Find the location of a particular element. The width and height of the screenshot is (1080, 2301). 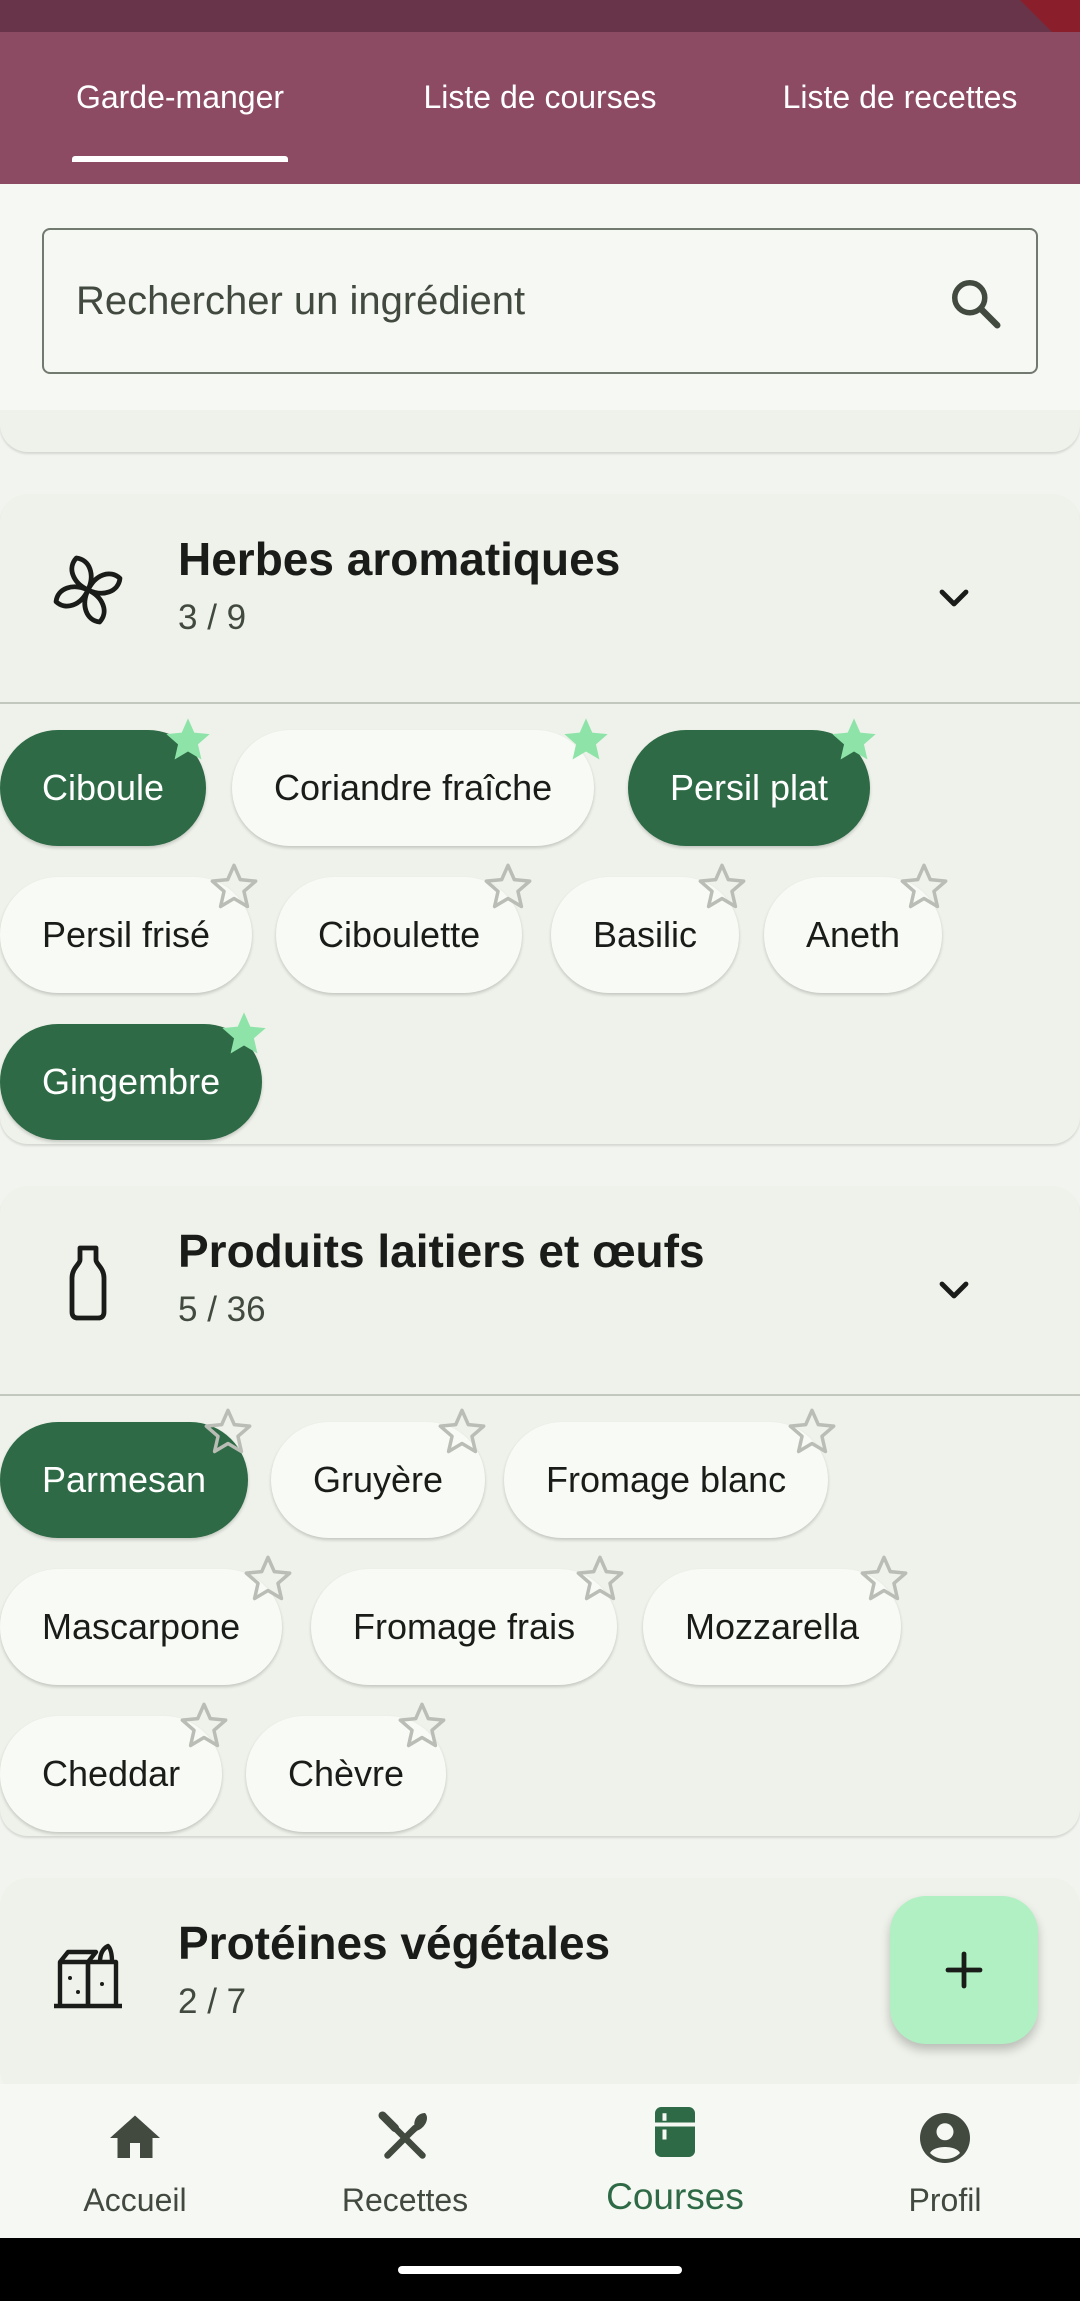

home-indicator is located at coordinates (540, 2270).